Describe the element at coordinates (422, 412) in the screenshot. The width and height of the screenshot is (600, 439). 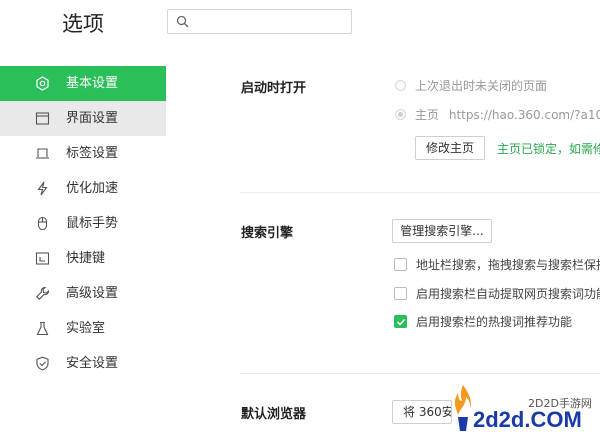
I see `set-default-browser-button: 将 360安` at that location.